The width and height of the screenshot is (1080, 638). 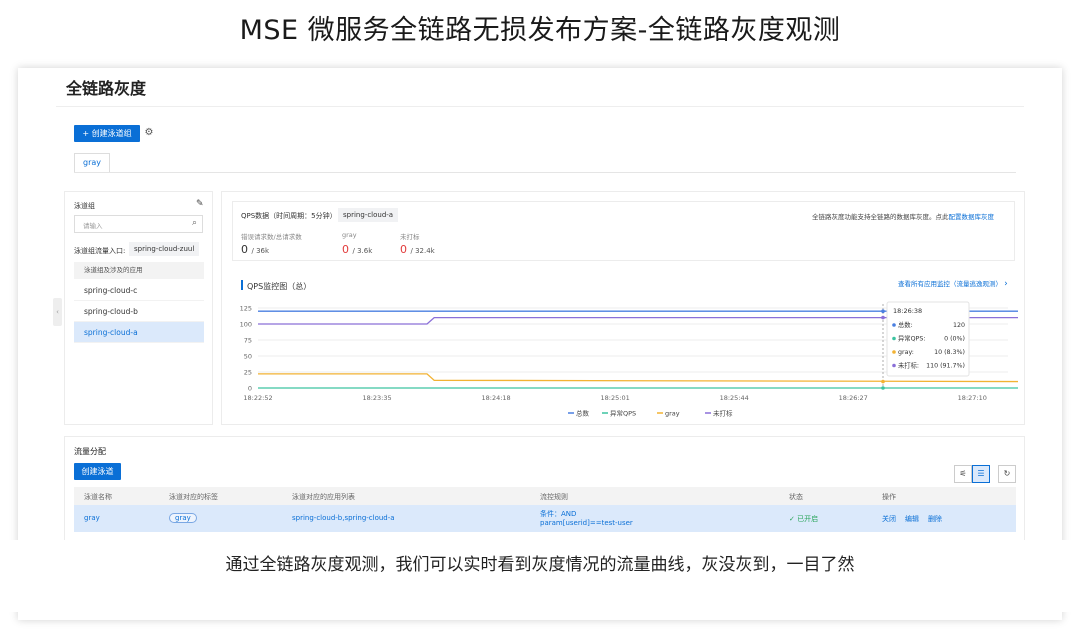 What do you see at coordinates (92, 163) in the screenshot?
I see `tab-gray: gray` at bounding box center [92, 163].